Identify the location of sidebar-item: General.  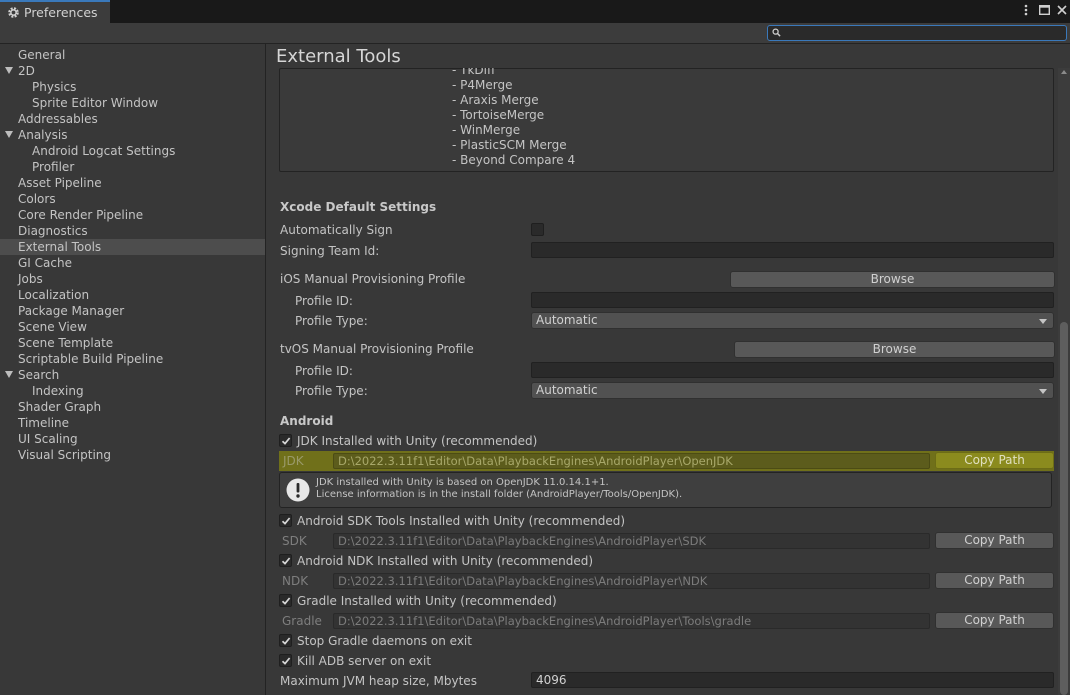
(132, 55).